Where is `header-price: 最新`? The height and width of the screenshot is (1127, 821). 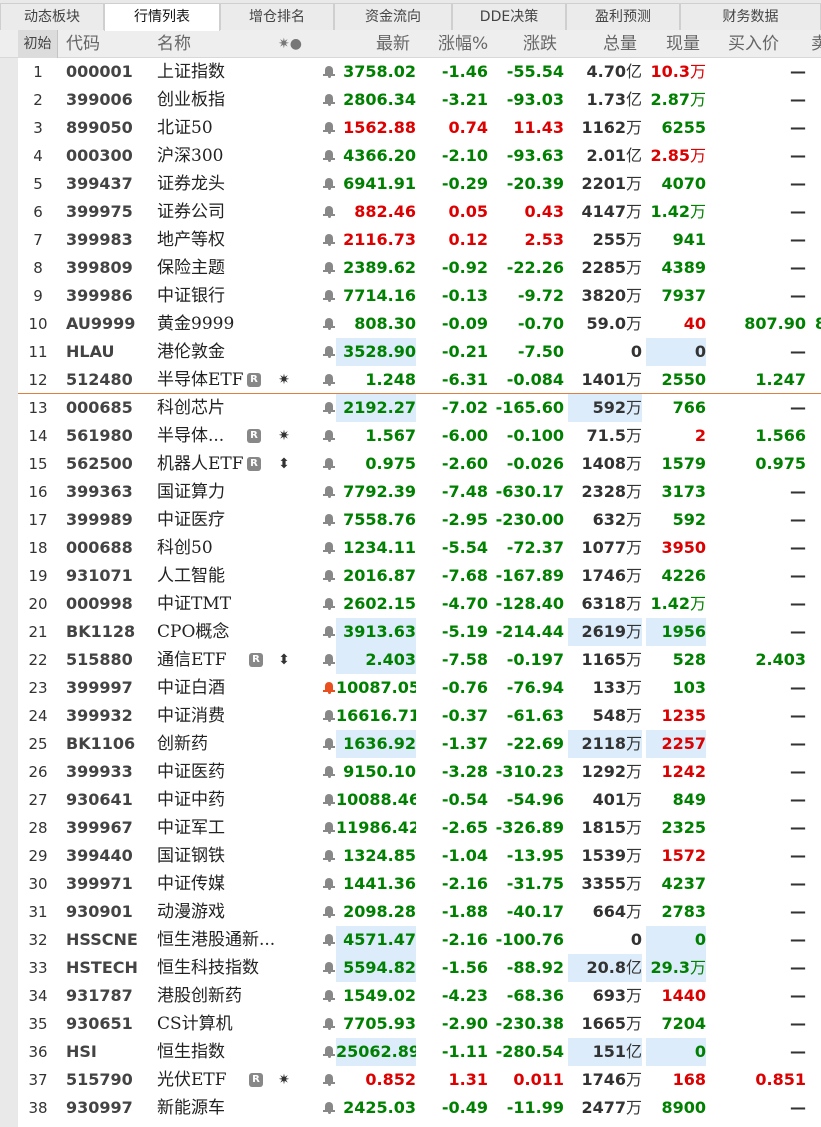 header-price: 最新 is located at coordinates (393, 44).